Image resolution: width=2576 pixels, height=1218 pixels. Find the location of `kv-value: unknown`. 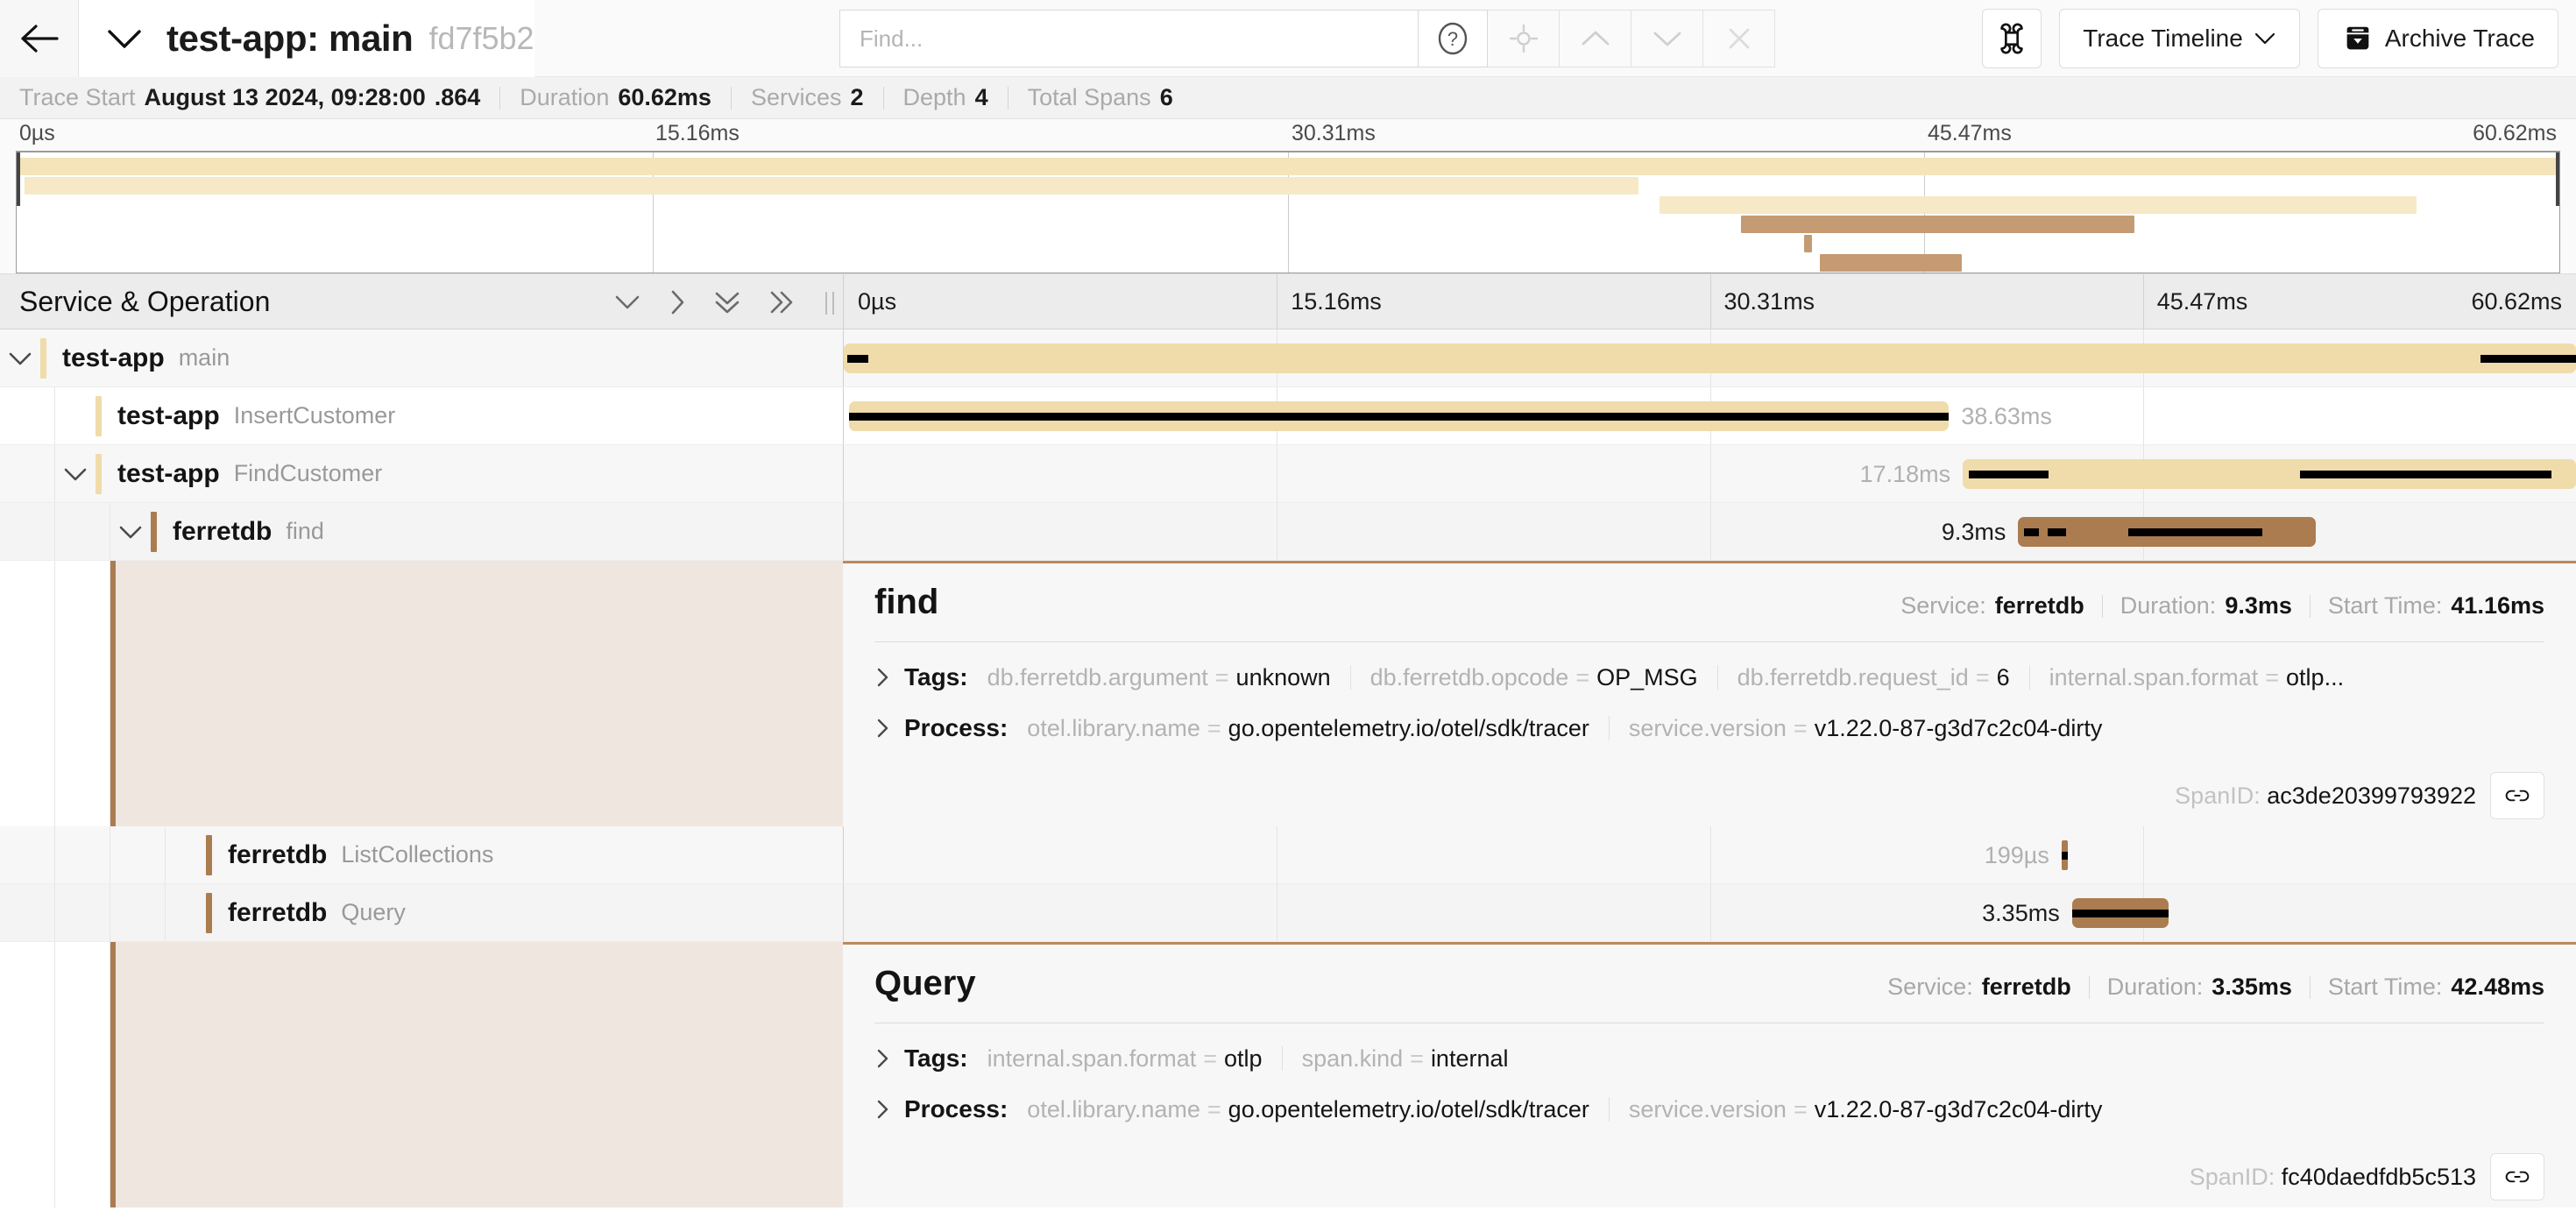

kv-value: unknown is located at coordinates (1283, 676).